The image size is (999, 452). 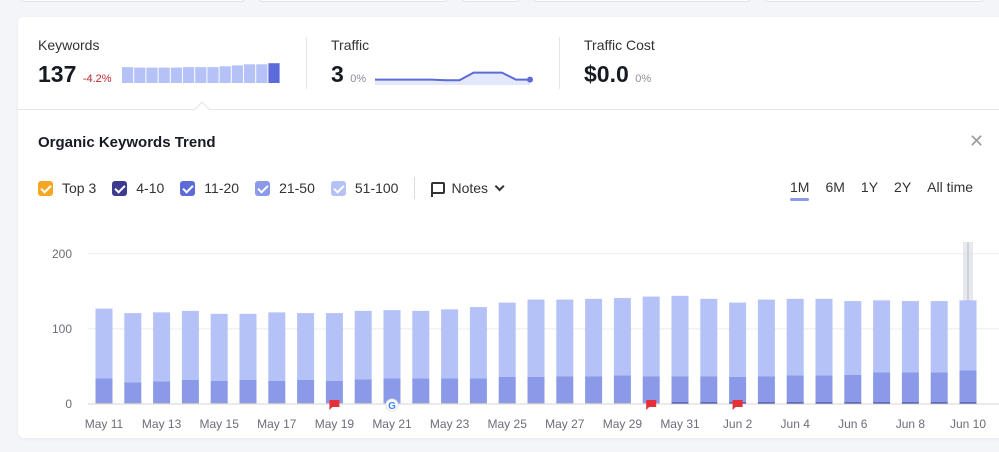 I want to click on note-icon, so click(x=438, y=189).